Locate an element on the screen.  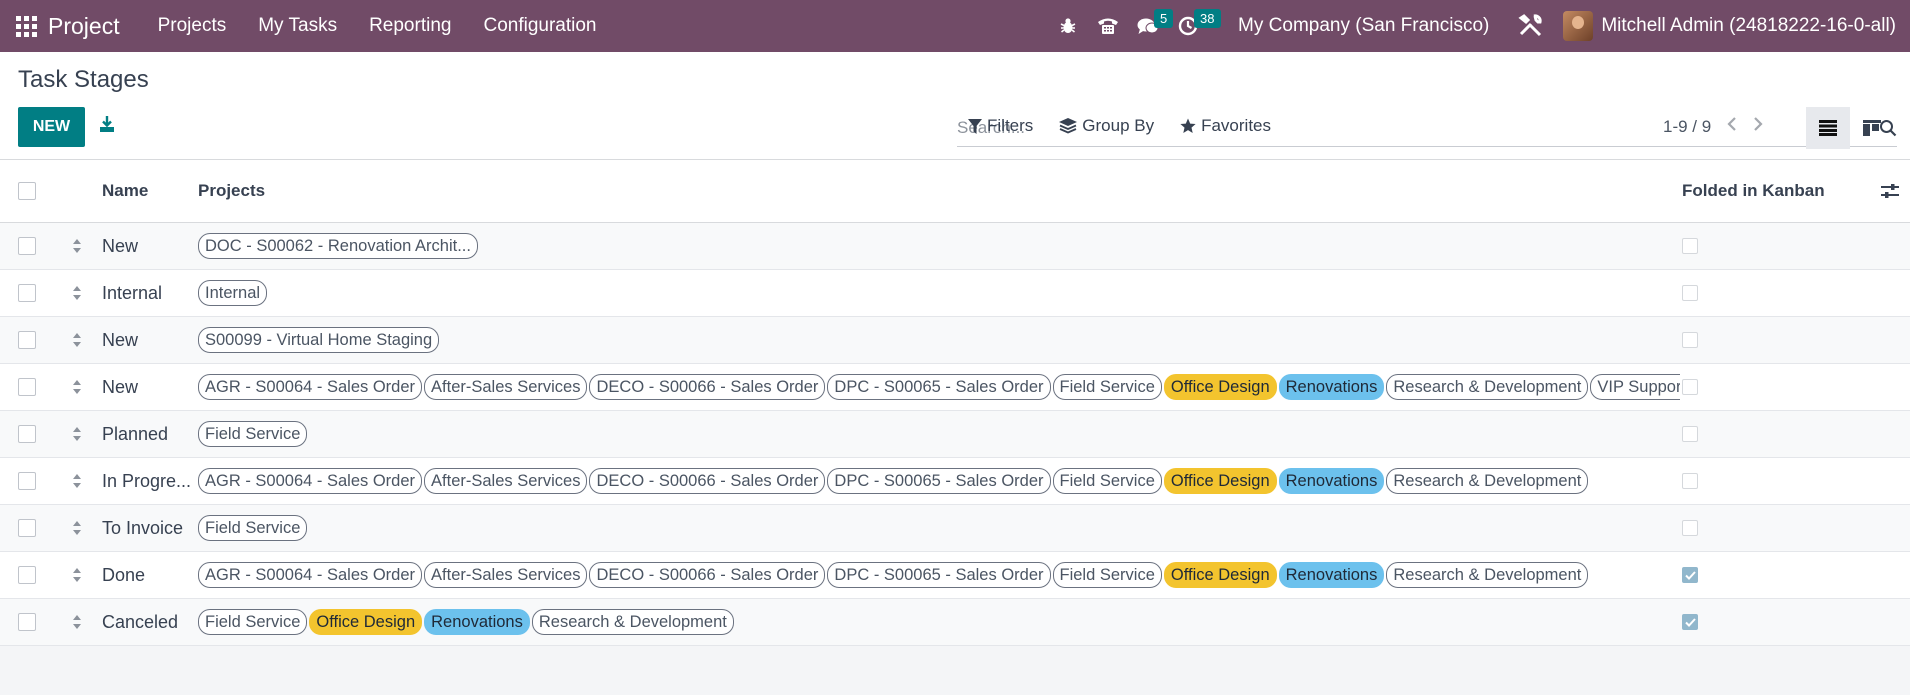
user-menu: Mitchell Admin (24818222-16-0-all) is located at coordinates (1748, 26).